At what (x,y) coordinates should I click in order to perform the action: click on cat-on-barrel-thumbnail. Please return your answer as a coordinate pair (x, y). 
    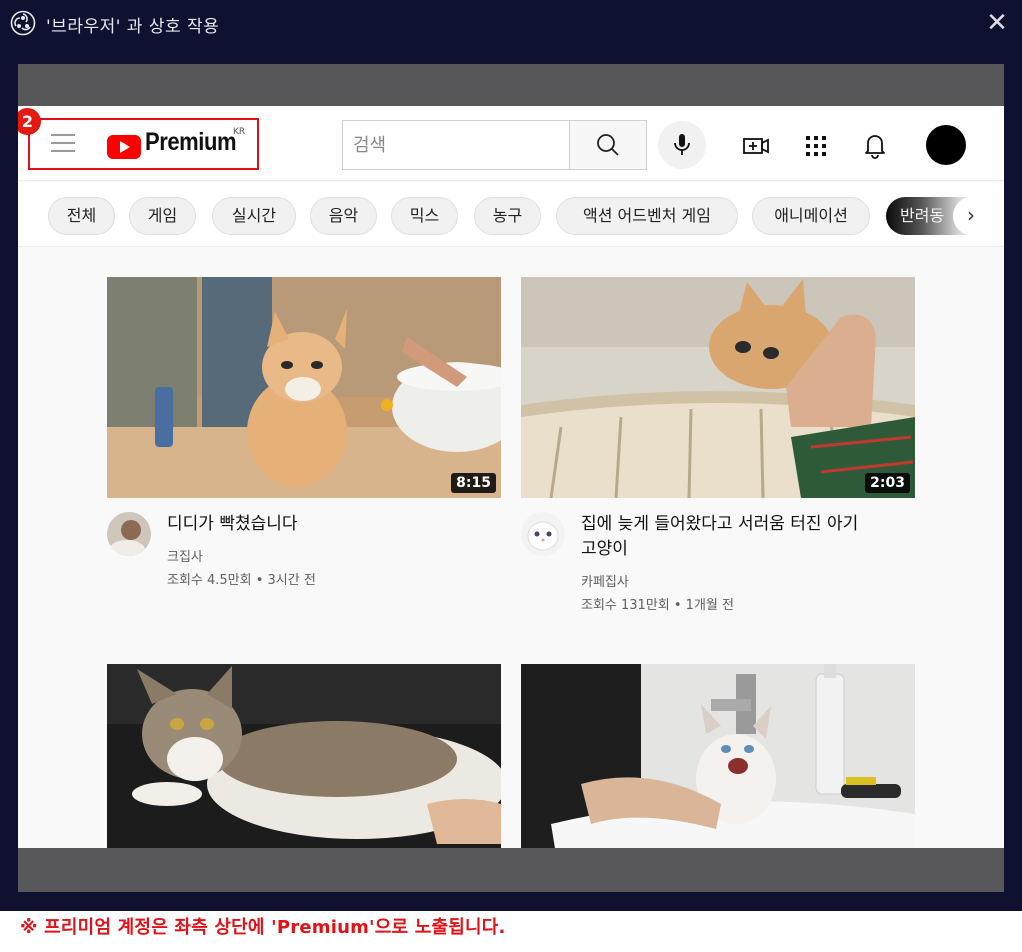
    Looking at the image, I should click on (718, 387).